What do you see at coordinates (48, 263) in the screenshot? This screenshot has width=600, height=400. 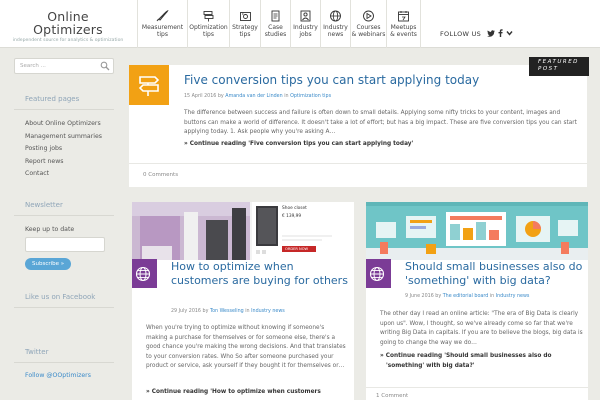 I see `subscribe-button: Subscribe »` at bounding box center [48, 263].